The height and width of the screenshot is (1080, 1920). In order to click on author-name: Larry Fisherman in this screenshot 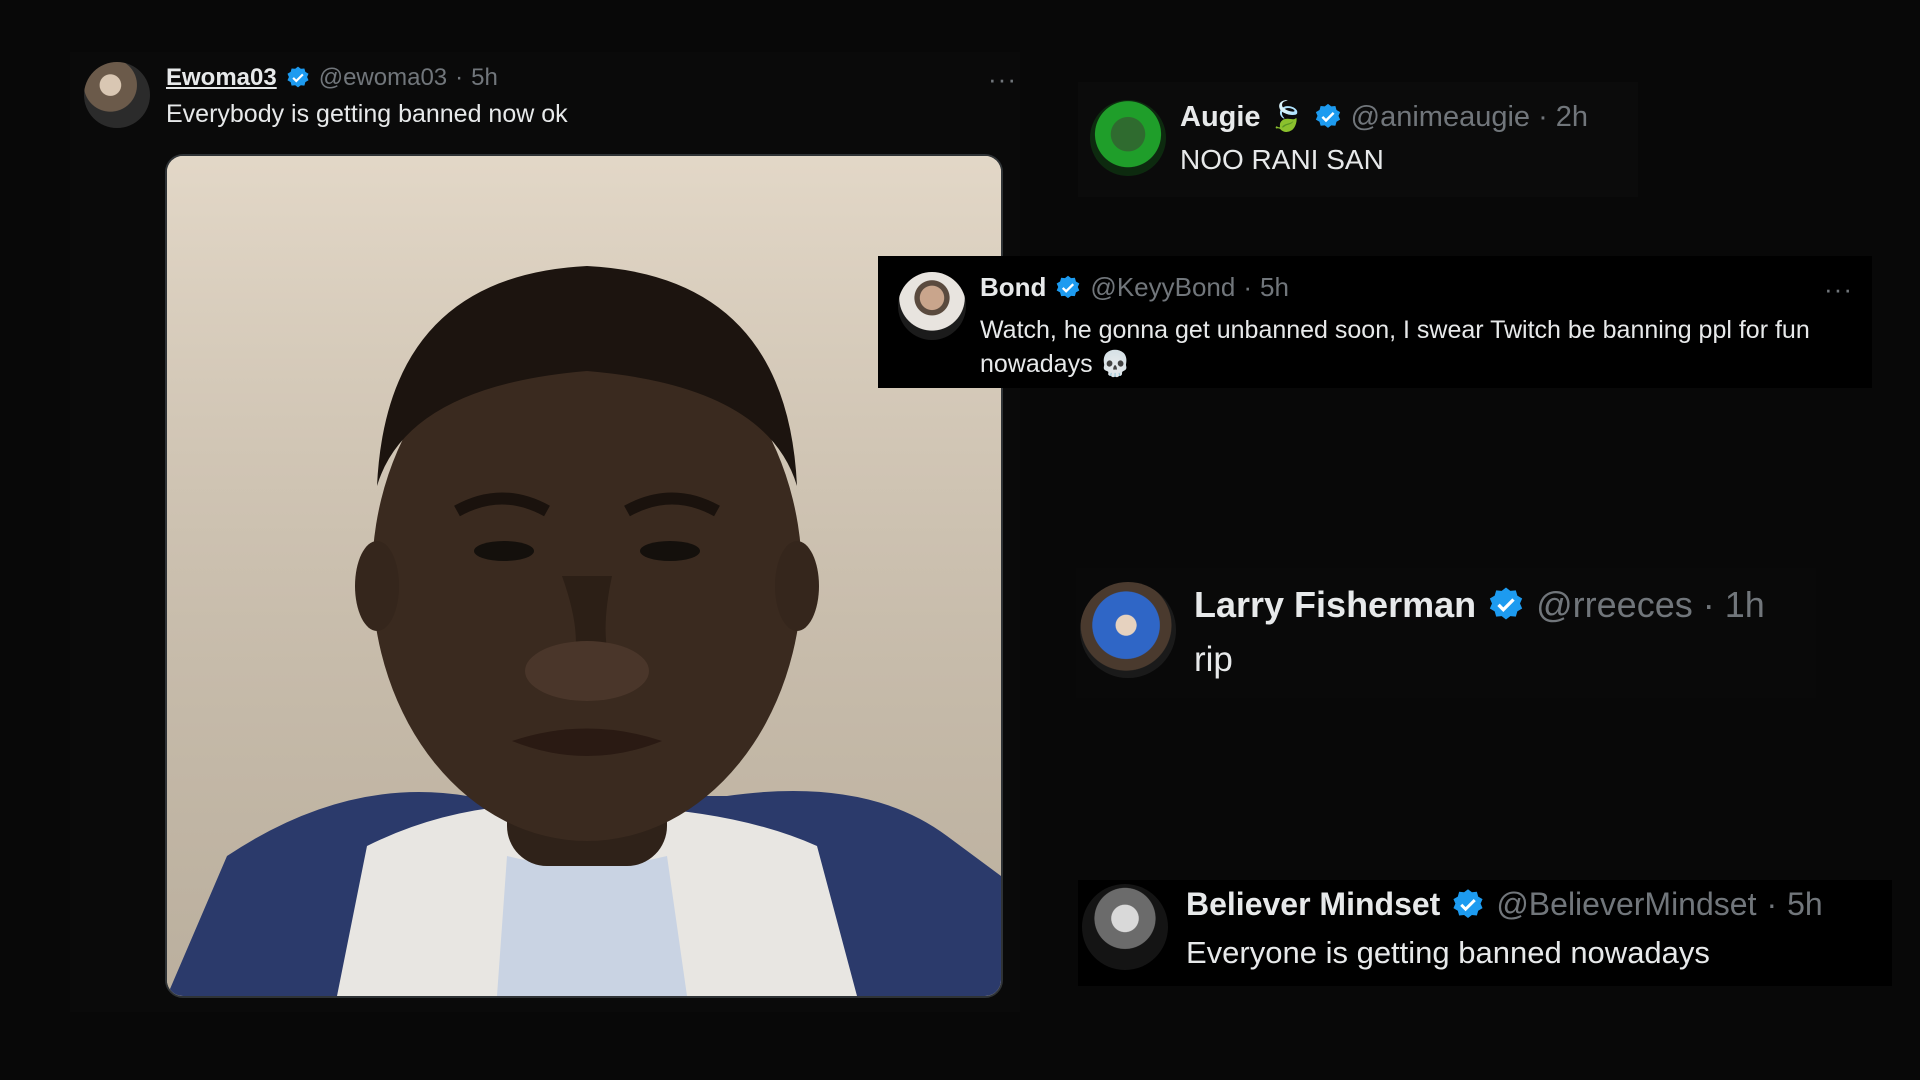, I will do `click(1335, 605)`.